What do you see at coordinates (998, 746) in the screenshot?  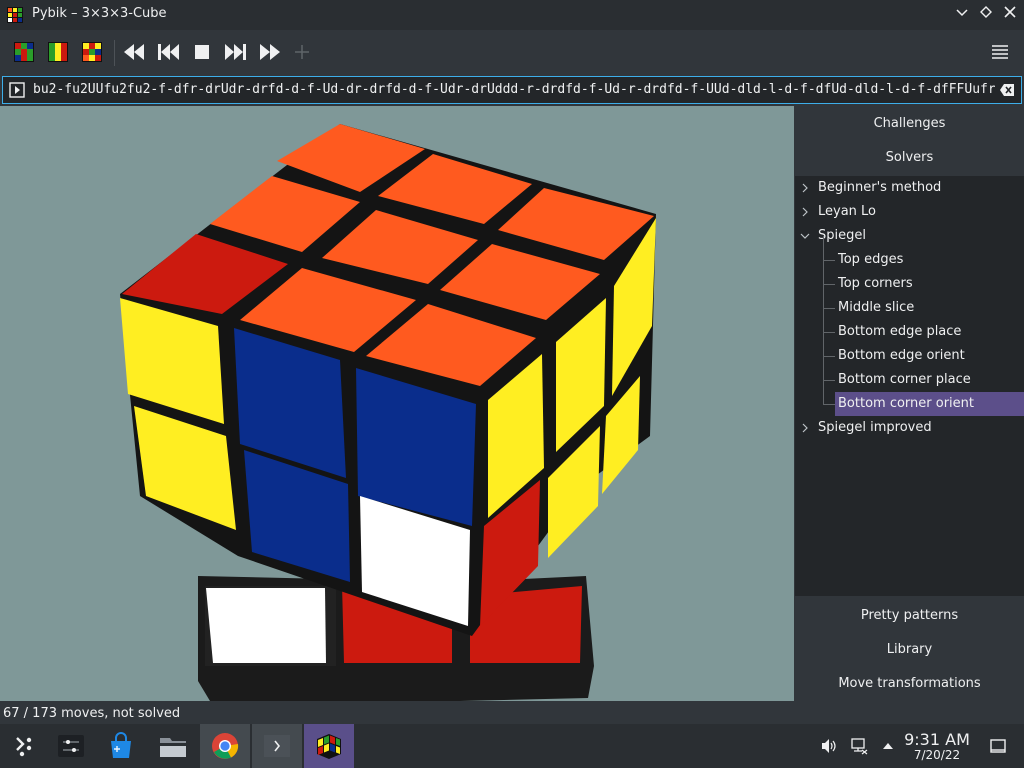 I see `show-desktop-icon` at bounding box center [998, 746].